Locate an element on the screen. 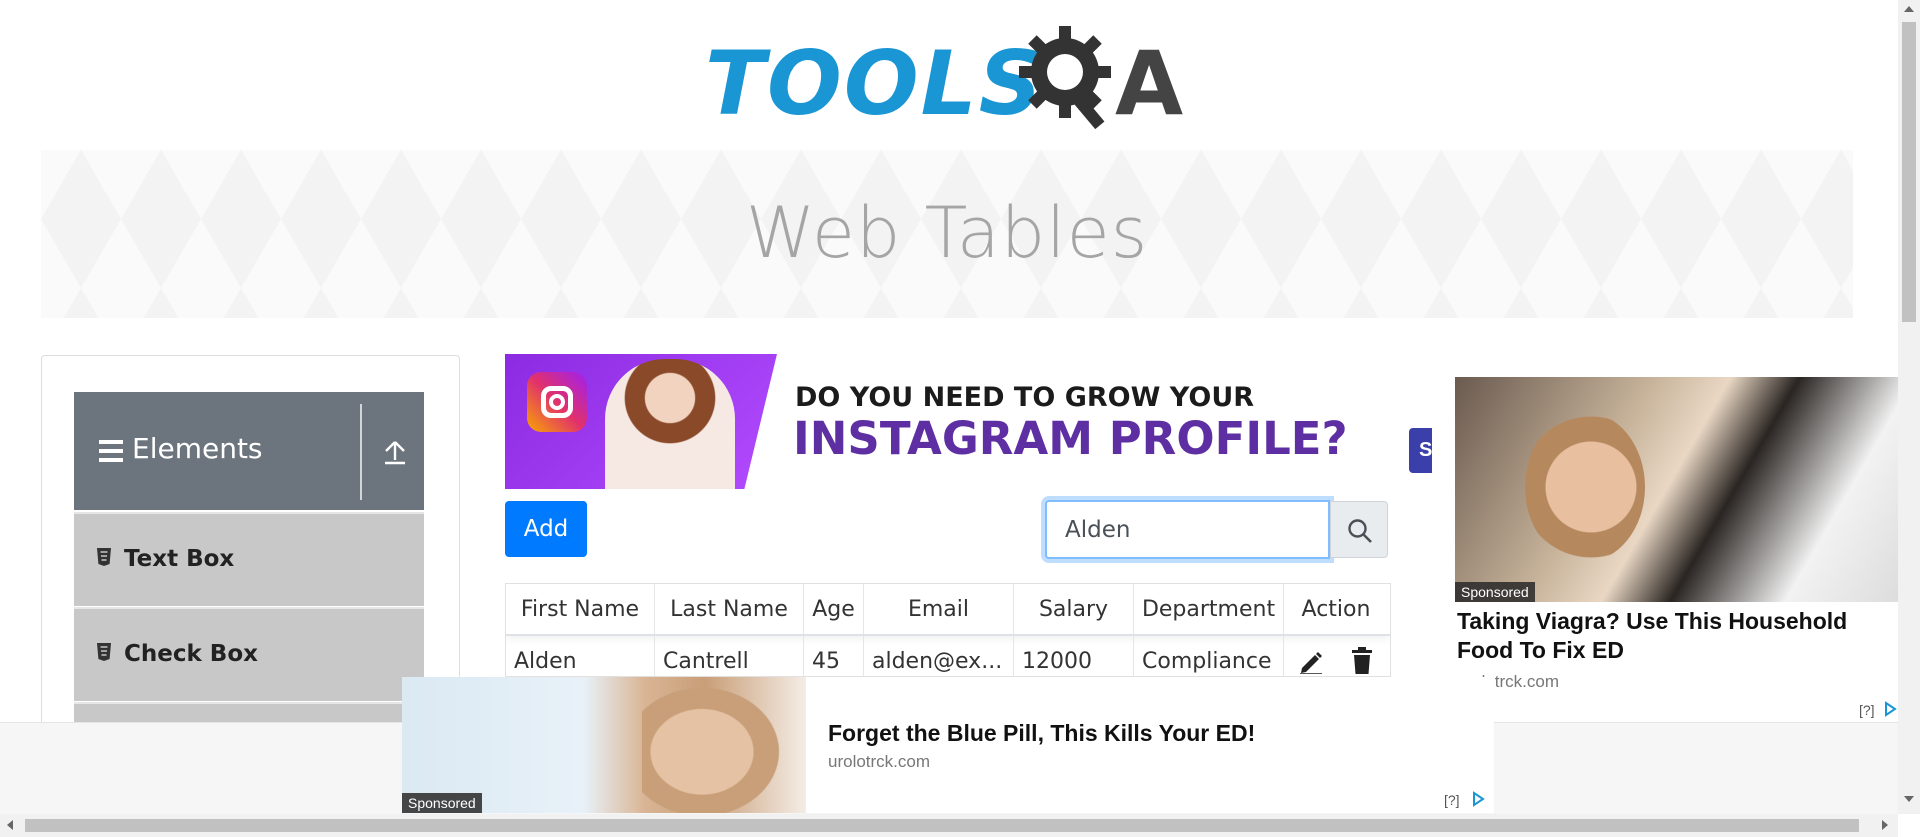 The width and height of the screenshot is (1920, 837). add-button: Add is located at coordinates (546, 529).